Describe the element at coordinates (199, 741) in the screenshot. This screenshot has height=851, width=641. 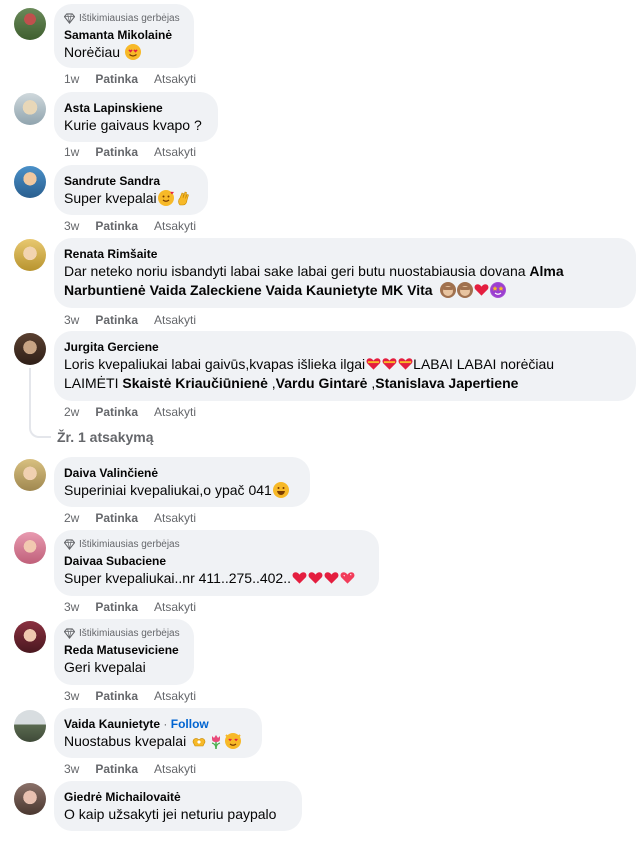
I see `heart-hands-emoji-icon` at that location.